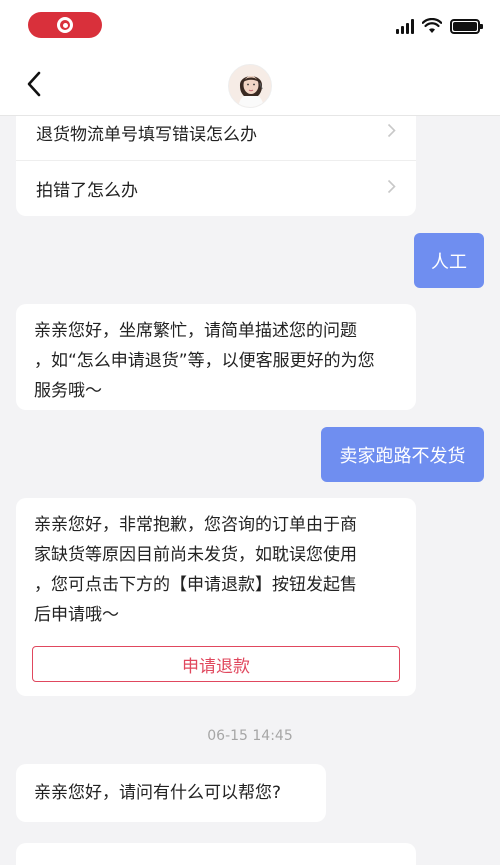  Describe the element at coordinates (405, 26) in the screenshot. I see `signal-icon` at that location.